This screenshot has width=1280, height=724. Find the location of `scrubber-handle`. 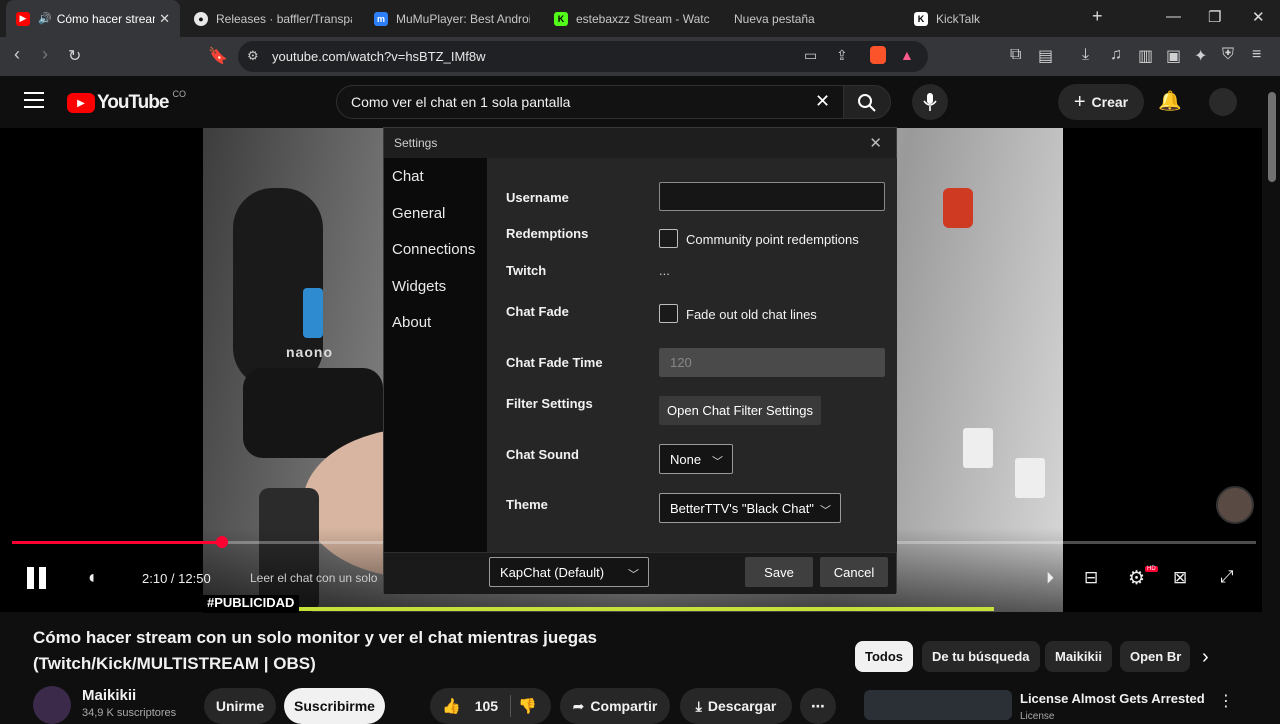

scrubber-handle is located at coordinates (222, 542).